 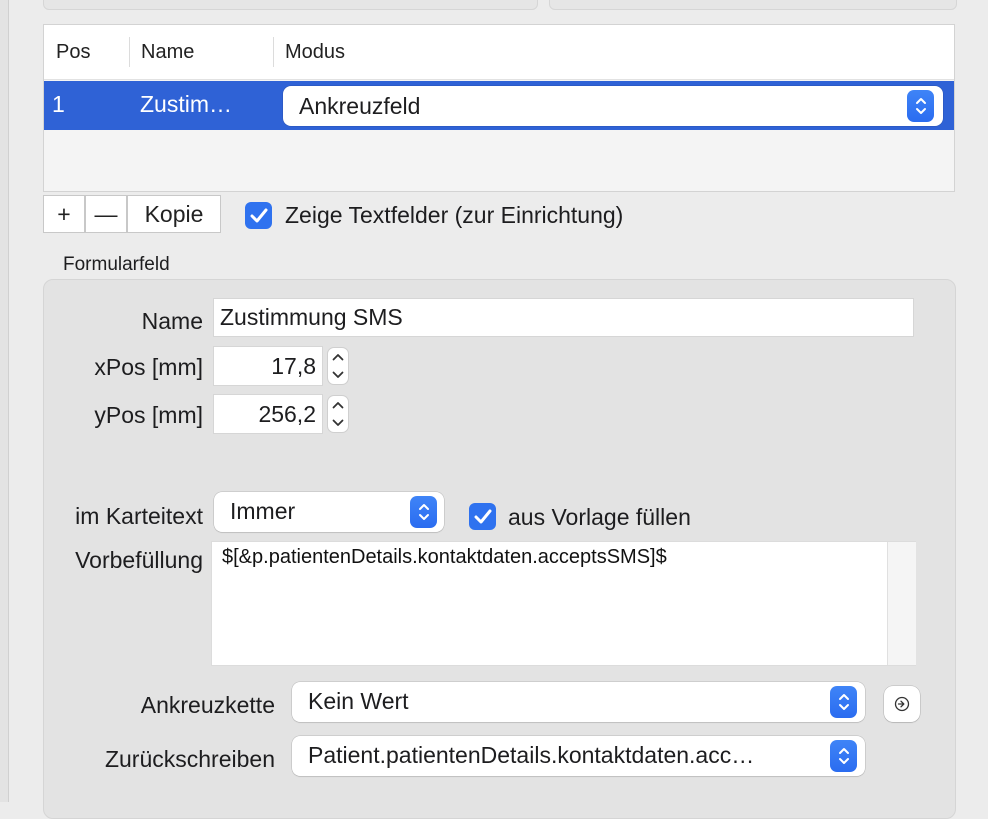 What do you see at coordinates (358, 701) in the screenshot?
I see `chain-popup-value: Kein Wert` at bounding box center [358, 701].